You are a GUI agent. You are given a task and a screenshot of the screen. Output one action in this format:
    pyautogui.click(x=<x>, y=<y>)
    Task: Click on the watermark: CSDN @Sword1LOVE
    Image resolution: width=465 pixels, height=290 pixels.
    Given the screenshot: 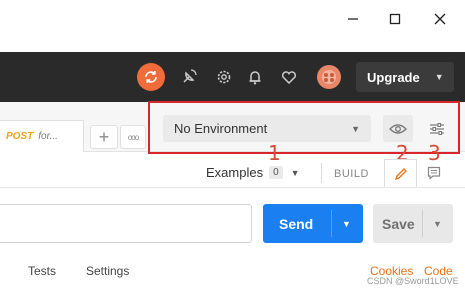 What is the action you would take?
    pyautogui.click(x=413, y=281)
    